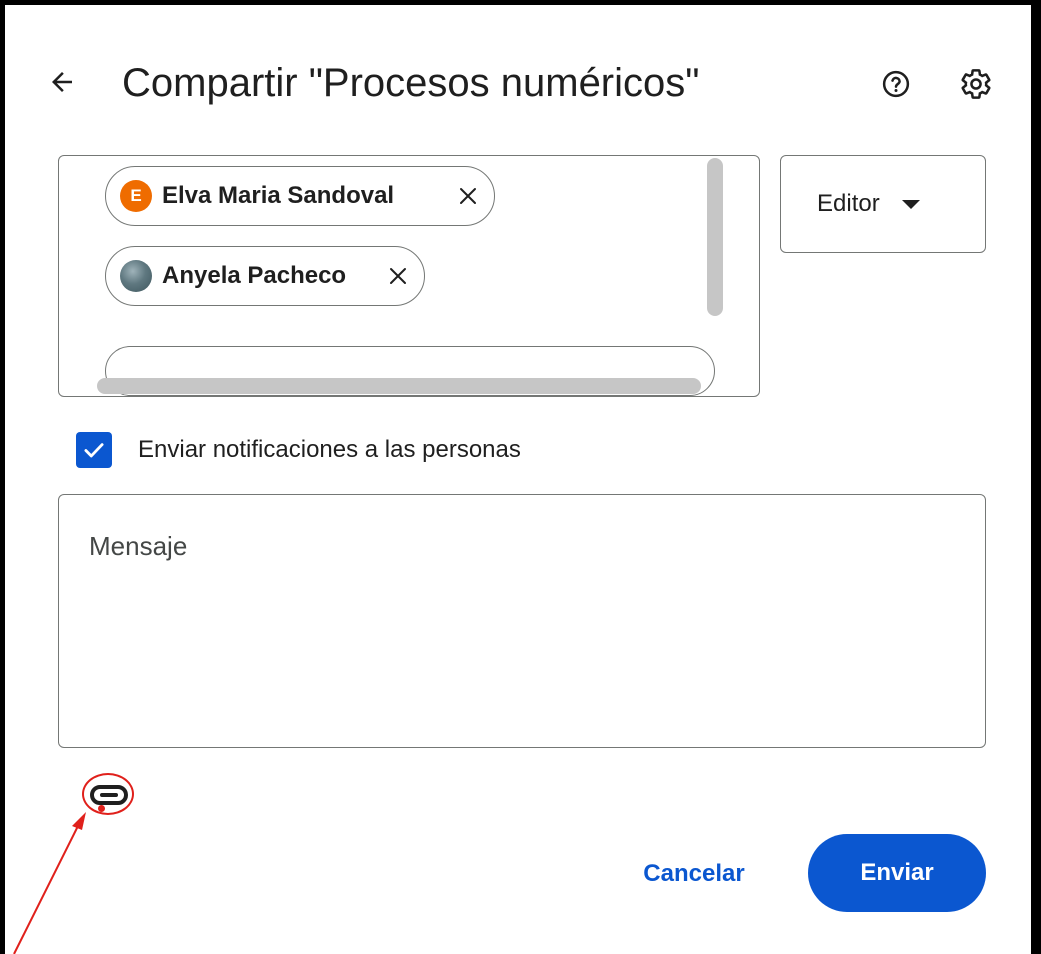  I want to click on recipient-chip: E Elva Maria Sandoval, so click(300, 196).